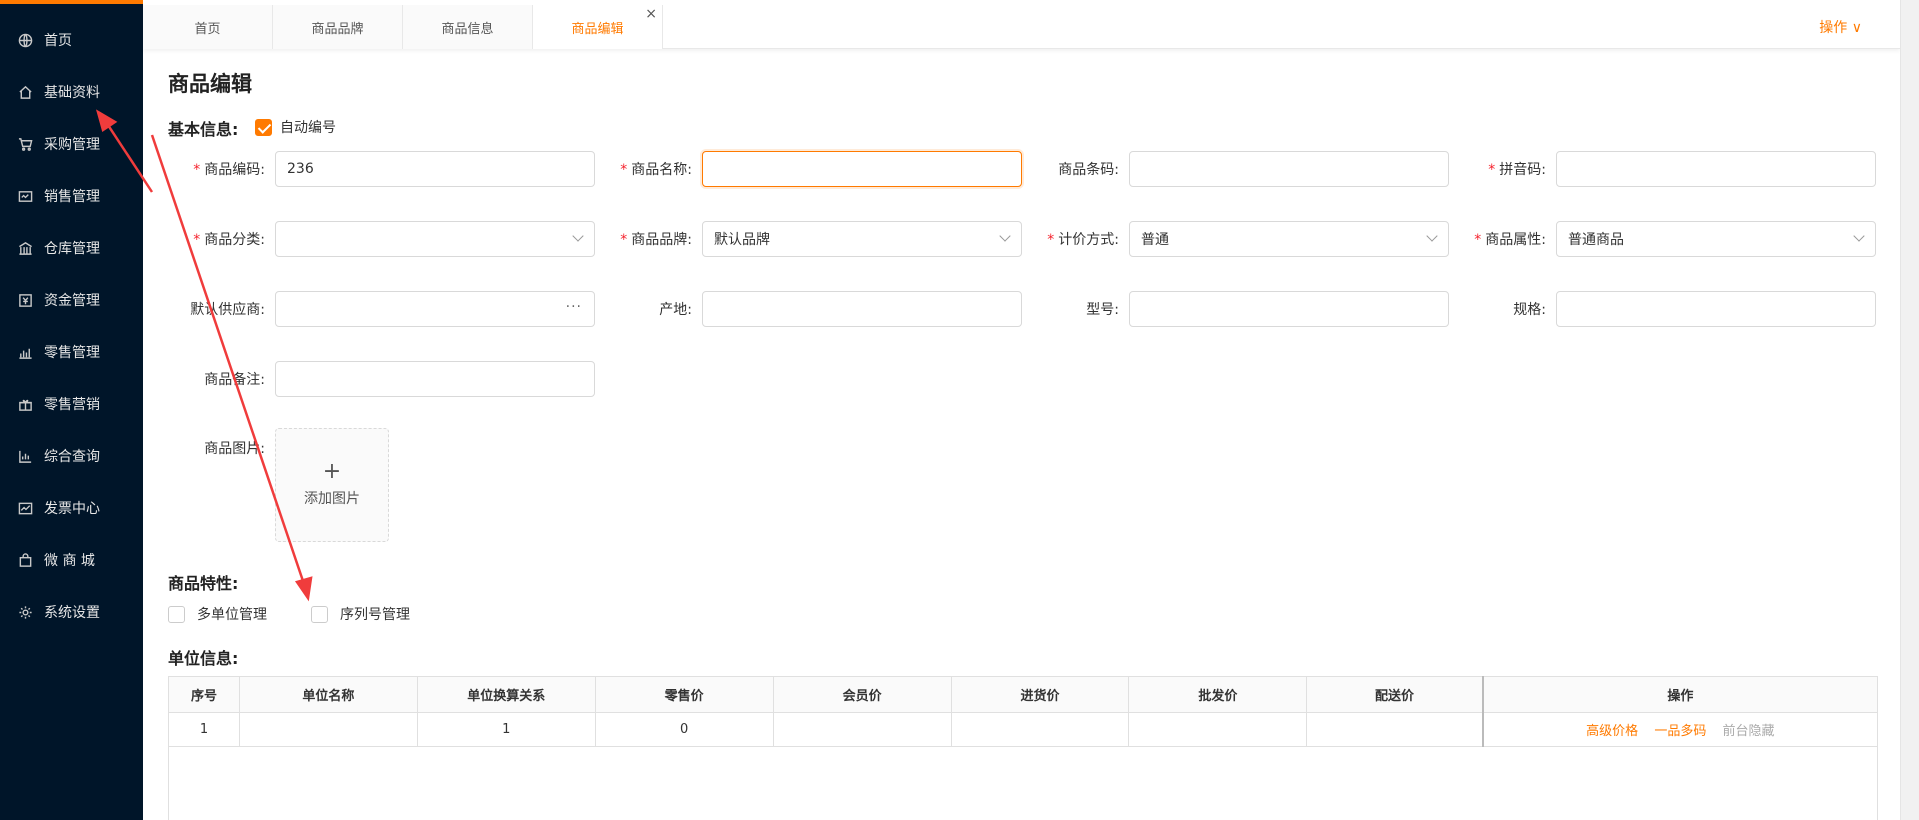  I want to click on field-spec: 规格:, so click(1650, 309).